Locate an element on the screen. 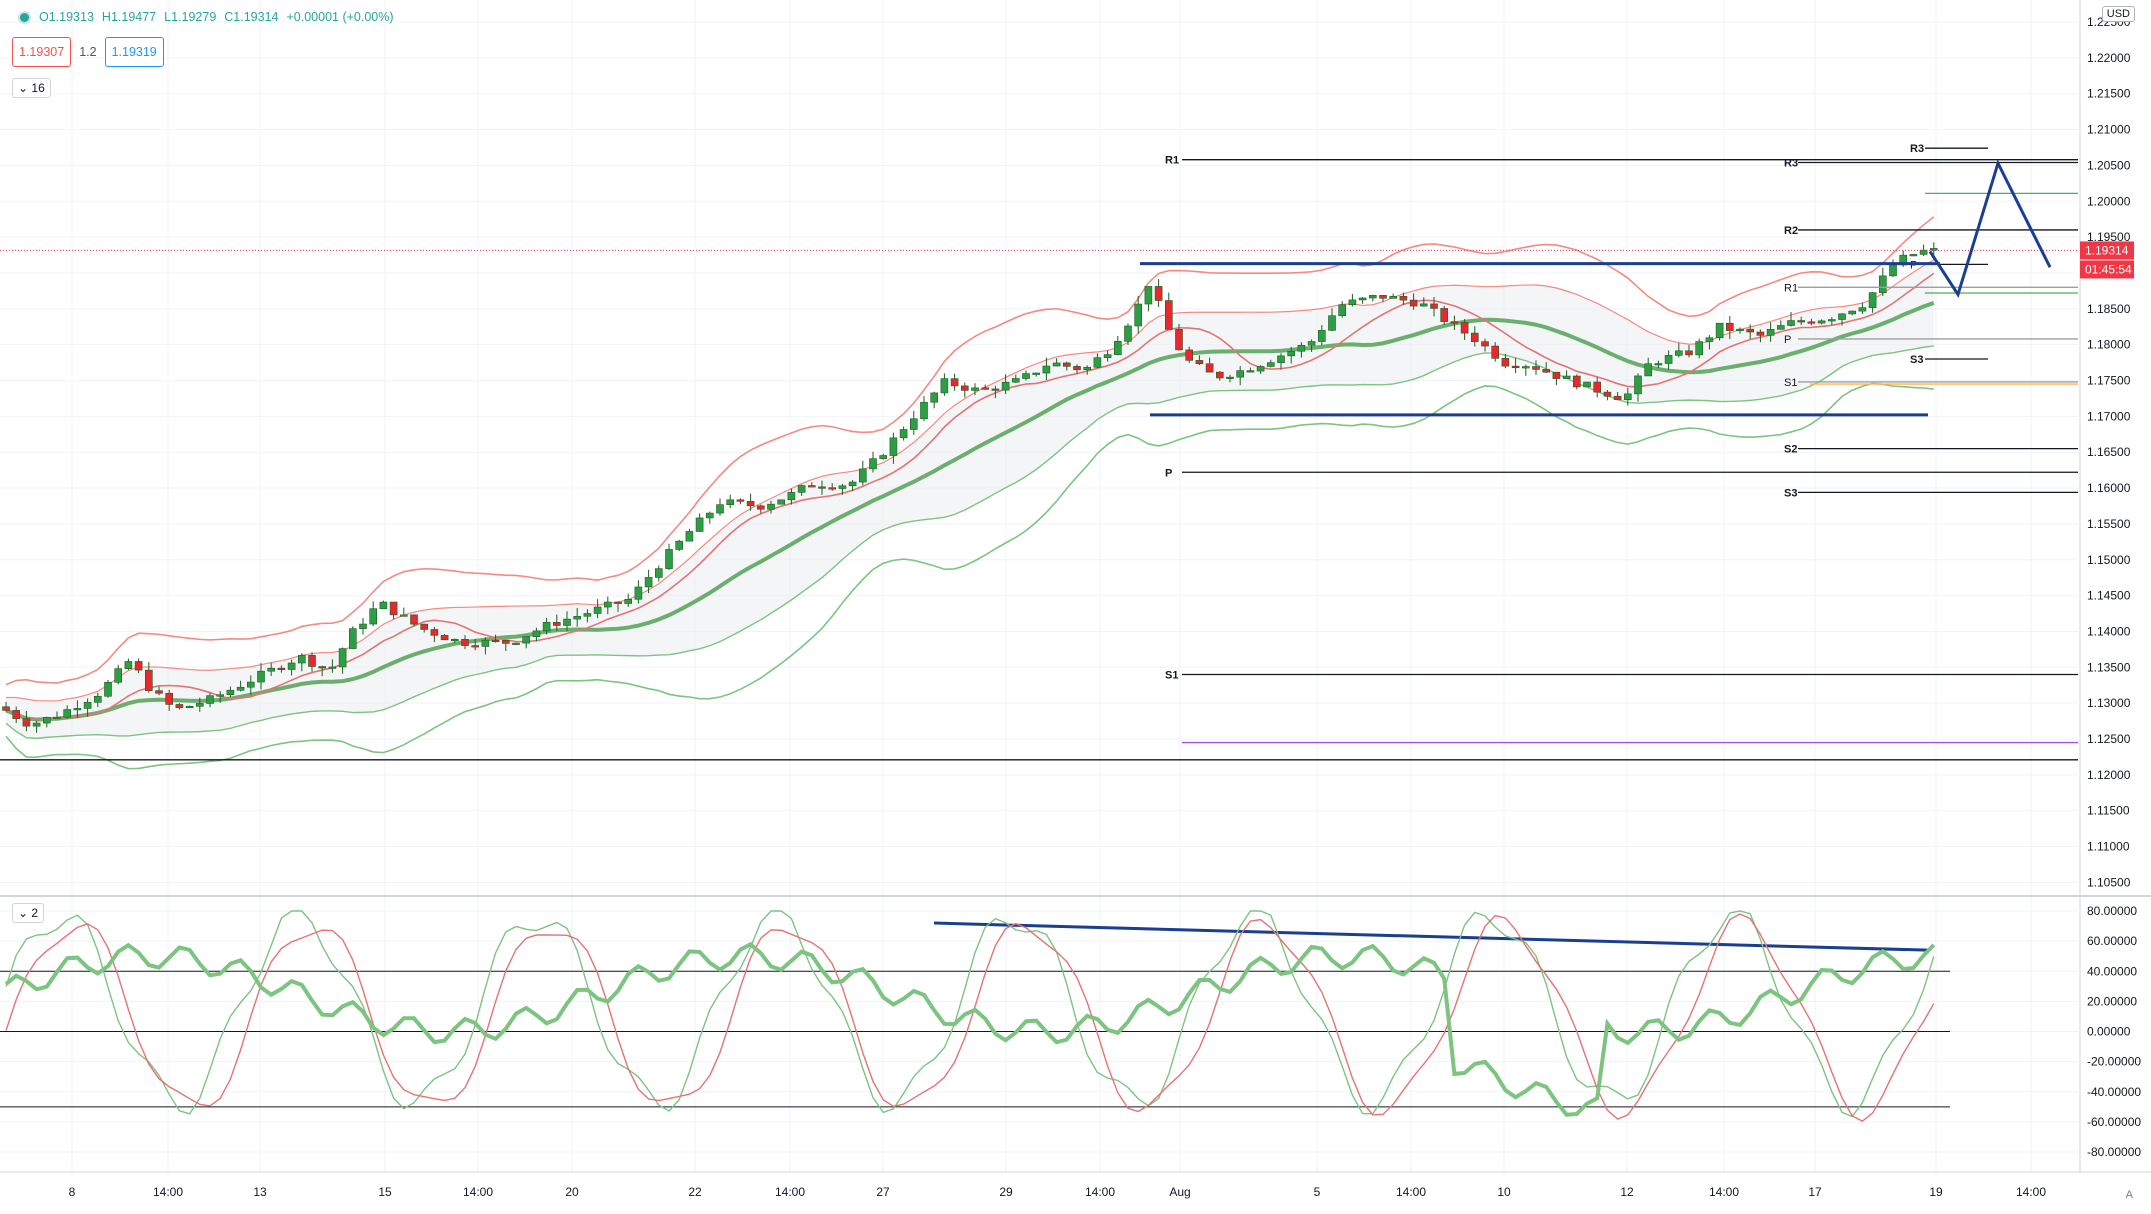 This screenshot has width=2151, height=1214. osc-tick-label: -40.00000 is located at coordinates (2114, 1092).